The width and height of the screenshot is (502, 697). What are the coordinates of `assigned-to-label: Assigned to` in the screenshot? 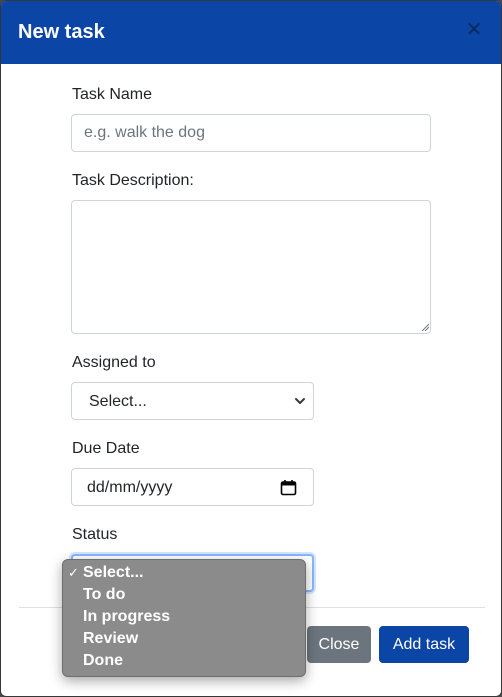 It's located at (114, 362).